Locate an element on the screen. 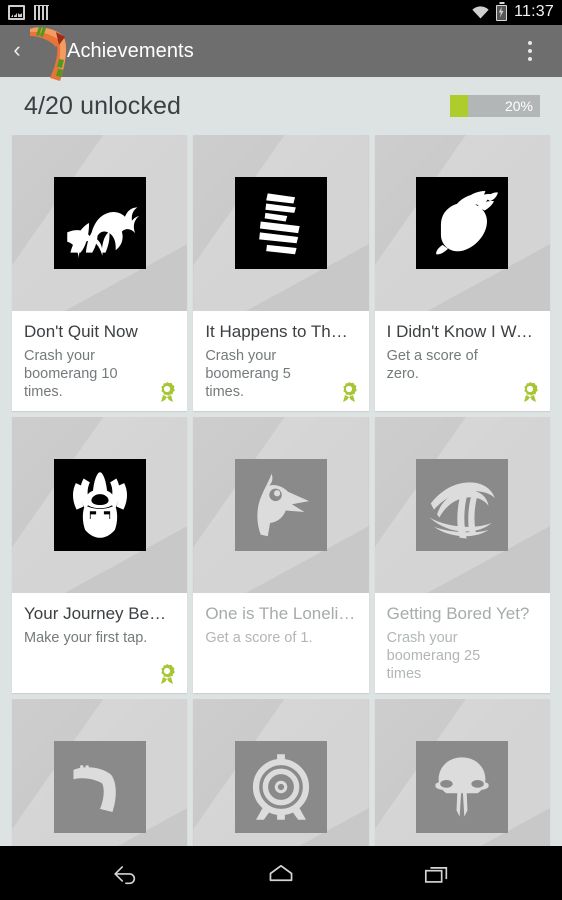 Image resolution: width=562 pixels, height=900 pixels. status-bar-right-icons: 11:37 is located at coordinates (513, 12).